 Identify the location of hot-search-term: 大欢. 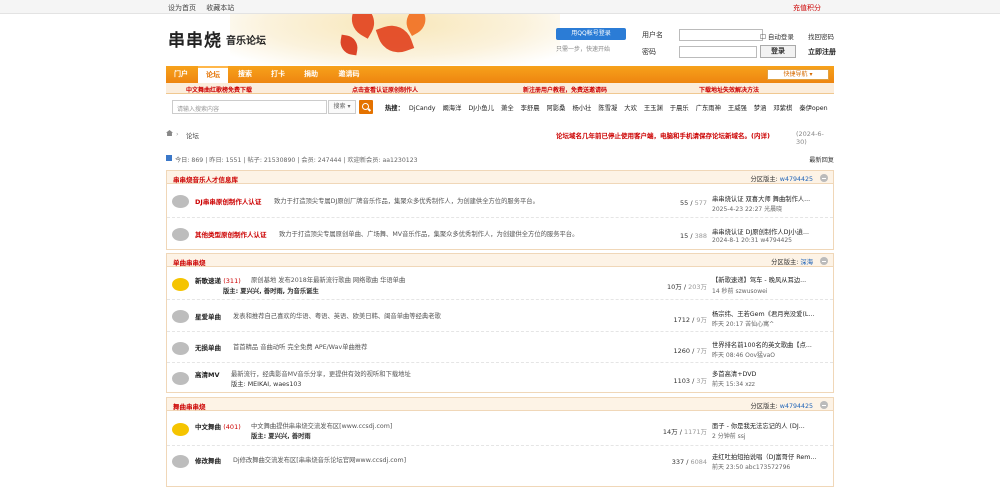
(630, 108).